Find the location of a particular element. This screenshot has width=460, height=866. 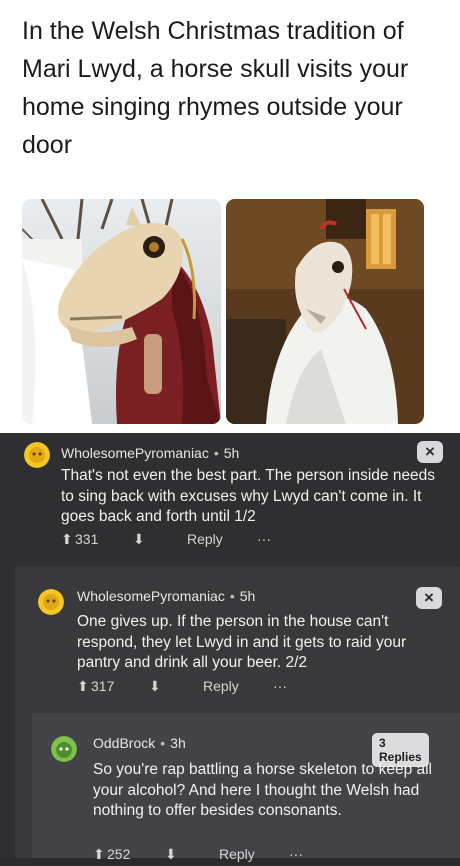

username: OddBrock is located at coordinates (124, 743).